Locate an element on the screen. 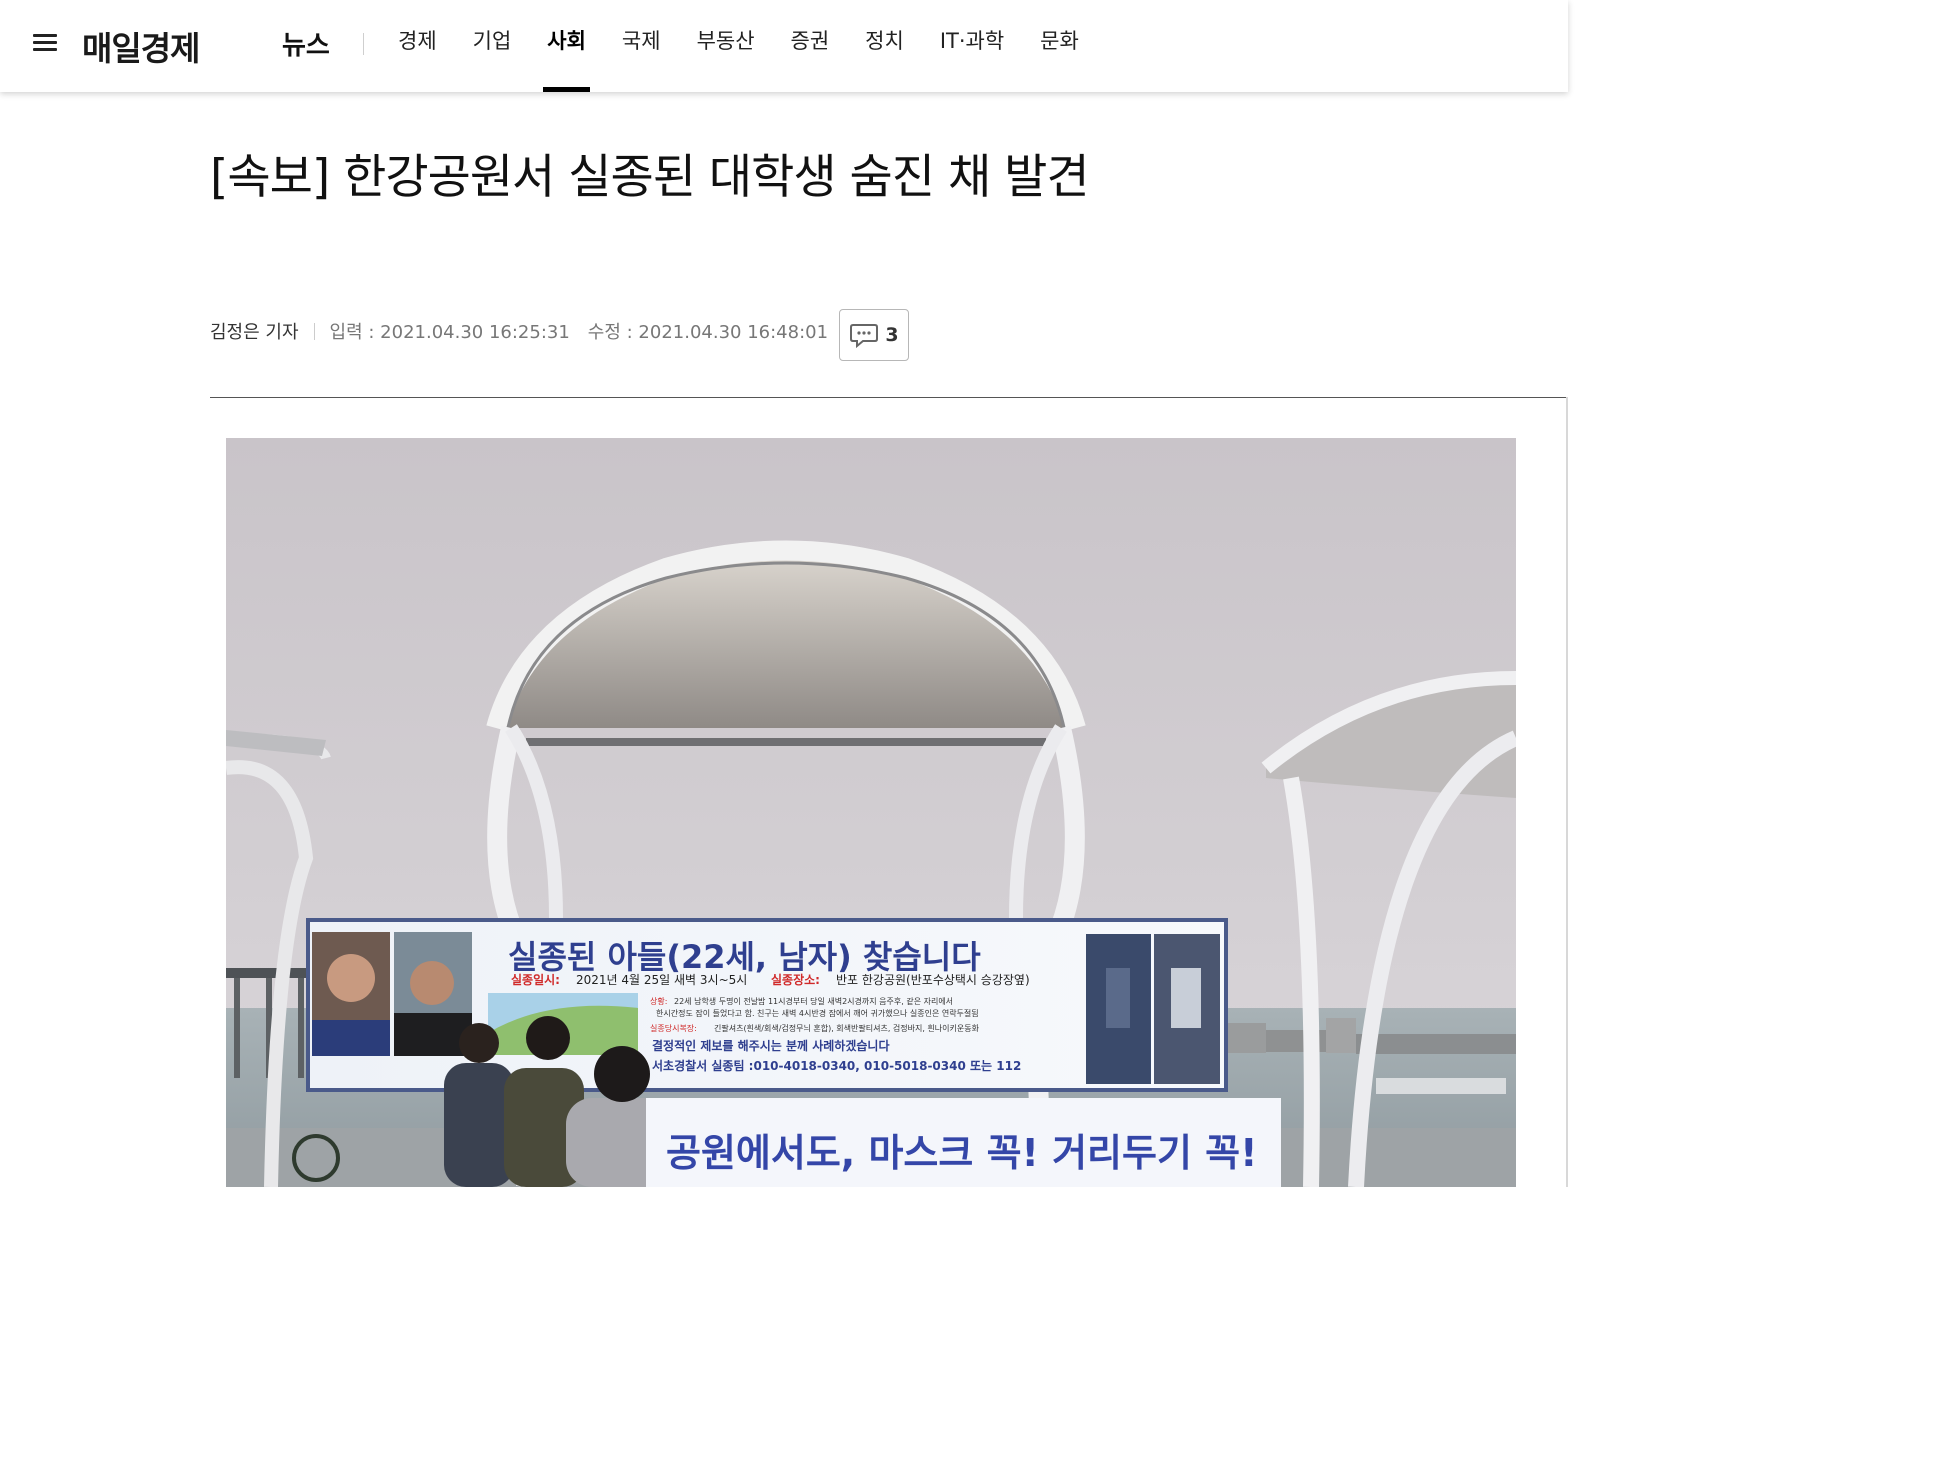 Image resolution: width=1944 pixels, height=1472 pixels. comment-button: 3 is located at coordinates (874, 335).